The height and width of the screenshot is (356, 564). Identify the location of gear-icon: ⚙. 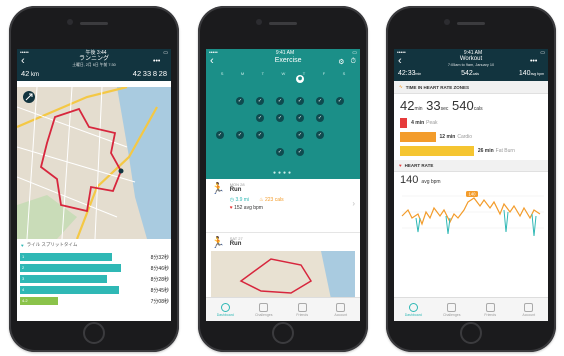
(341, 62).